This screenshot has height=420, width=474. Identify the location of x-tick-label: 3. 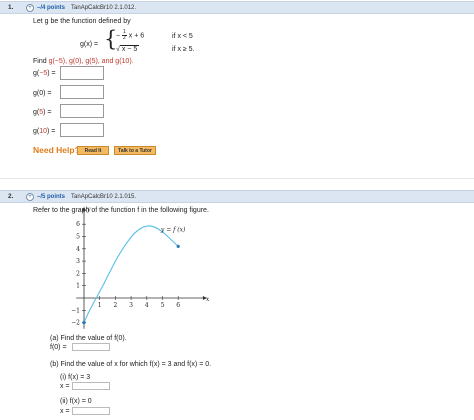
(131, 305).